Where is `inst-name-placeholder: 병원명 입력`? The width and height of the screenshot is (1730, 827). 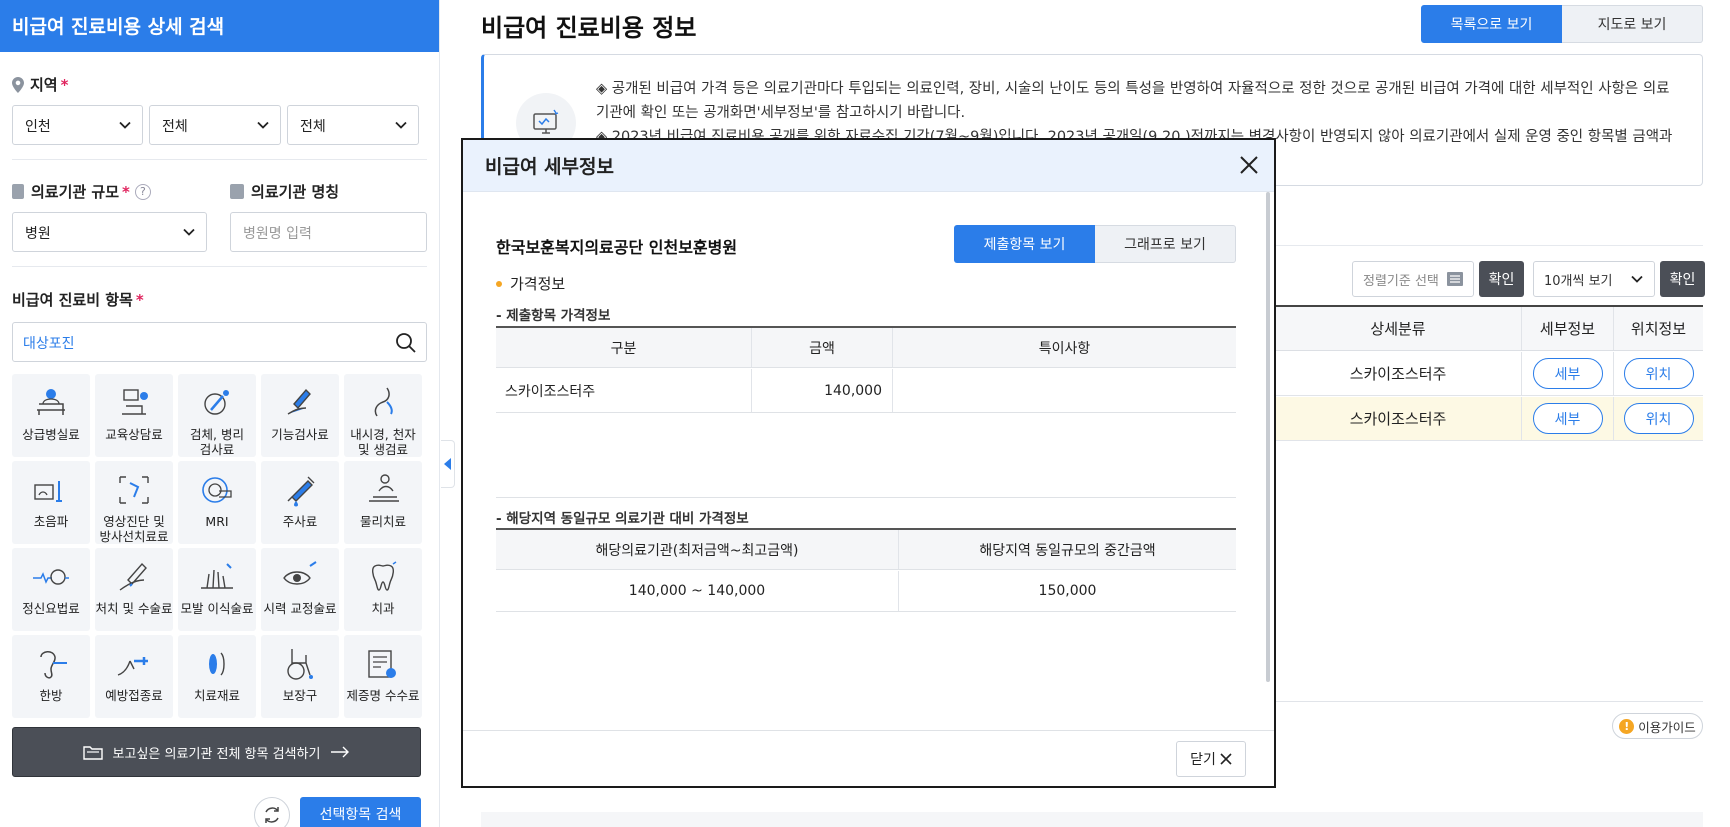 inst-name-placeholder: 병원명 입력 is located at coordinates (277, 234).